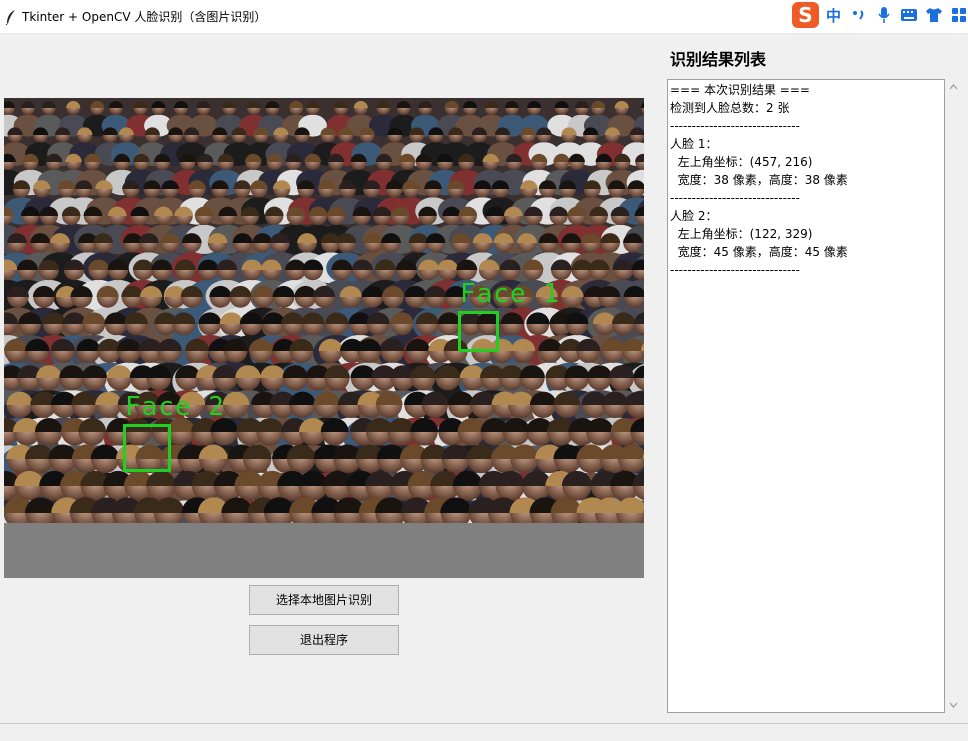 The image size is (968, 741). What do you see at coordinates (324, 600) in the screenshot?
I see `select-image-button: 选择本地图片识别` at bounding box center [324, 600].